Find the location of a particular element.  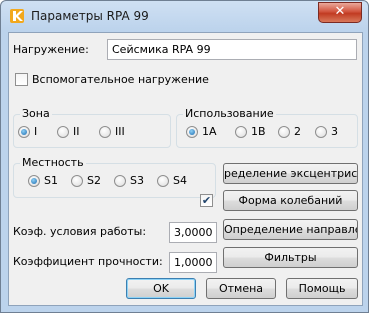

zone-legend: Зона is located at coordinates (36, 113).